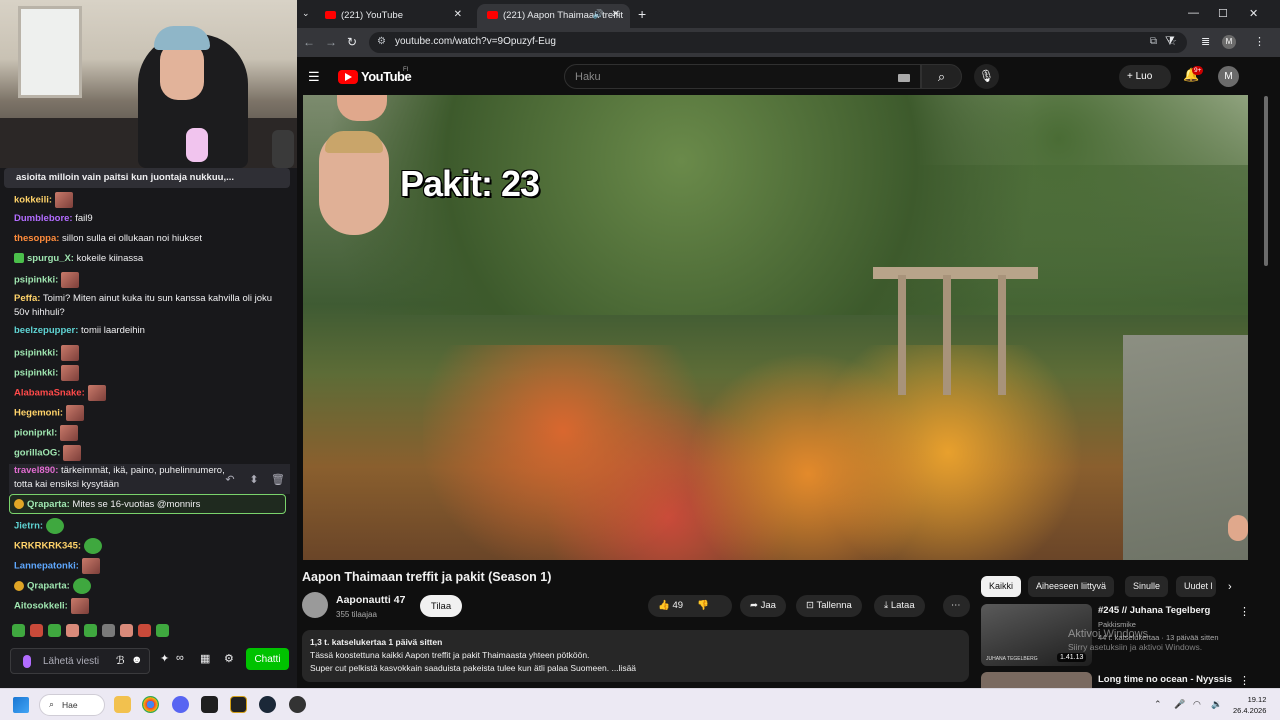  Describe the element at coordinates (150, 504) in the screenshot. I see `chat-message: Qraparta: Mites se 16-vuotias @monnirs` at that location.